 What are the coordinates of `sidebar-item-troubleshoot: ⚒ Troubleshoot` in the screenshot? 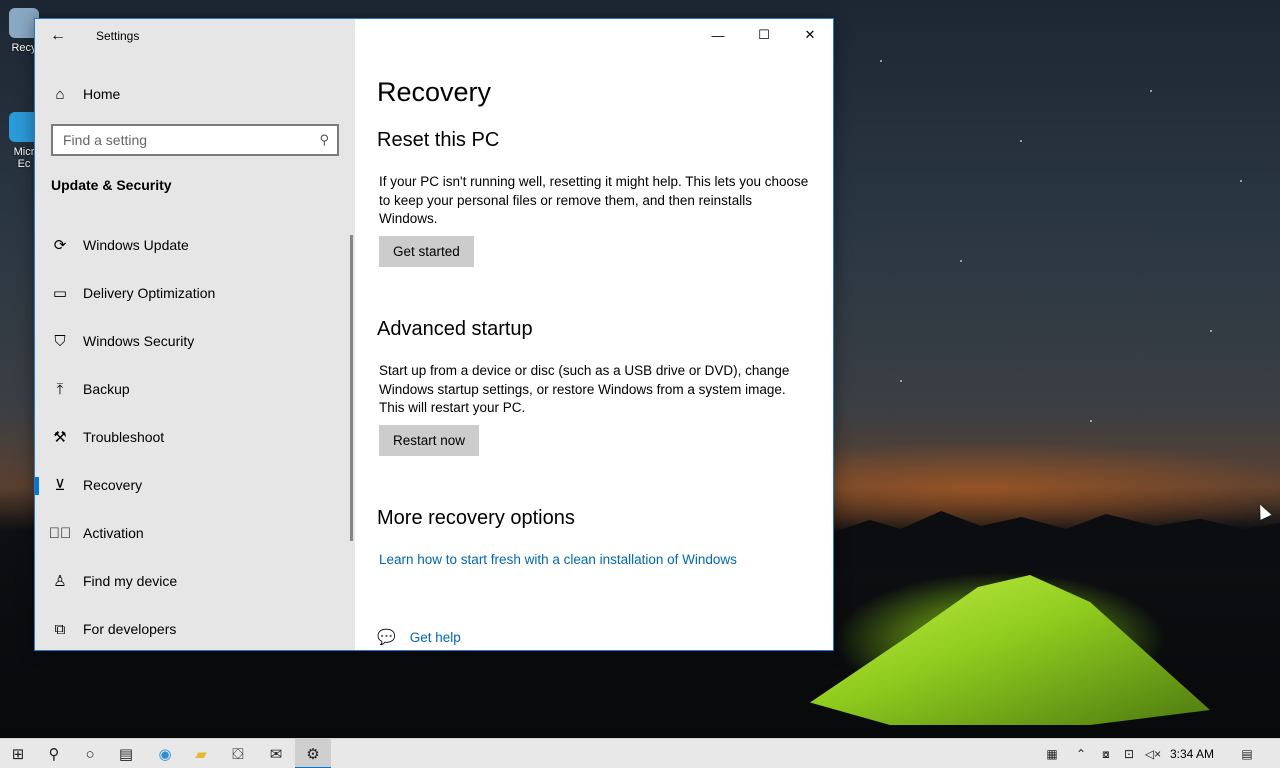 It's located at (195, 437).